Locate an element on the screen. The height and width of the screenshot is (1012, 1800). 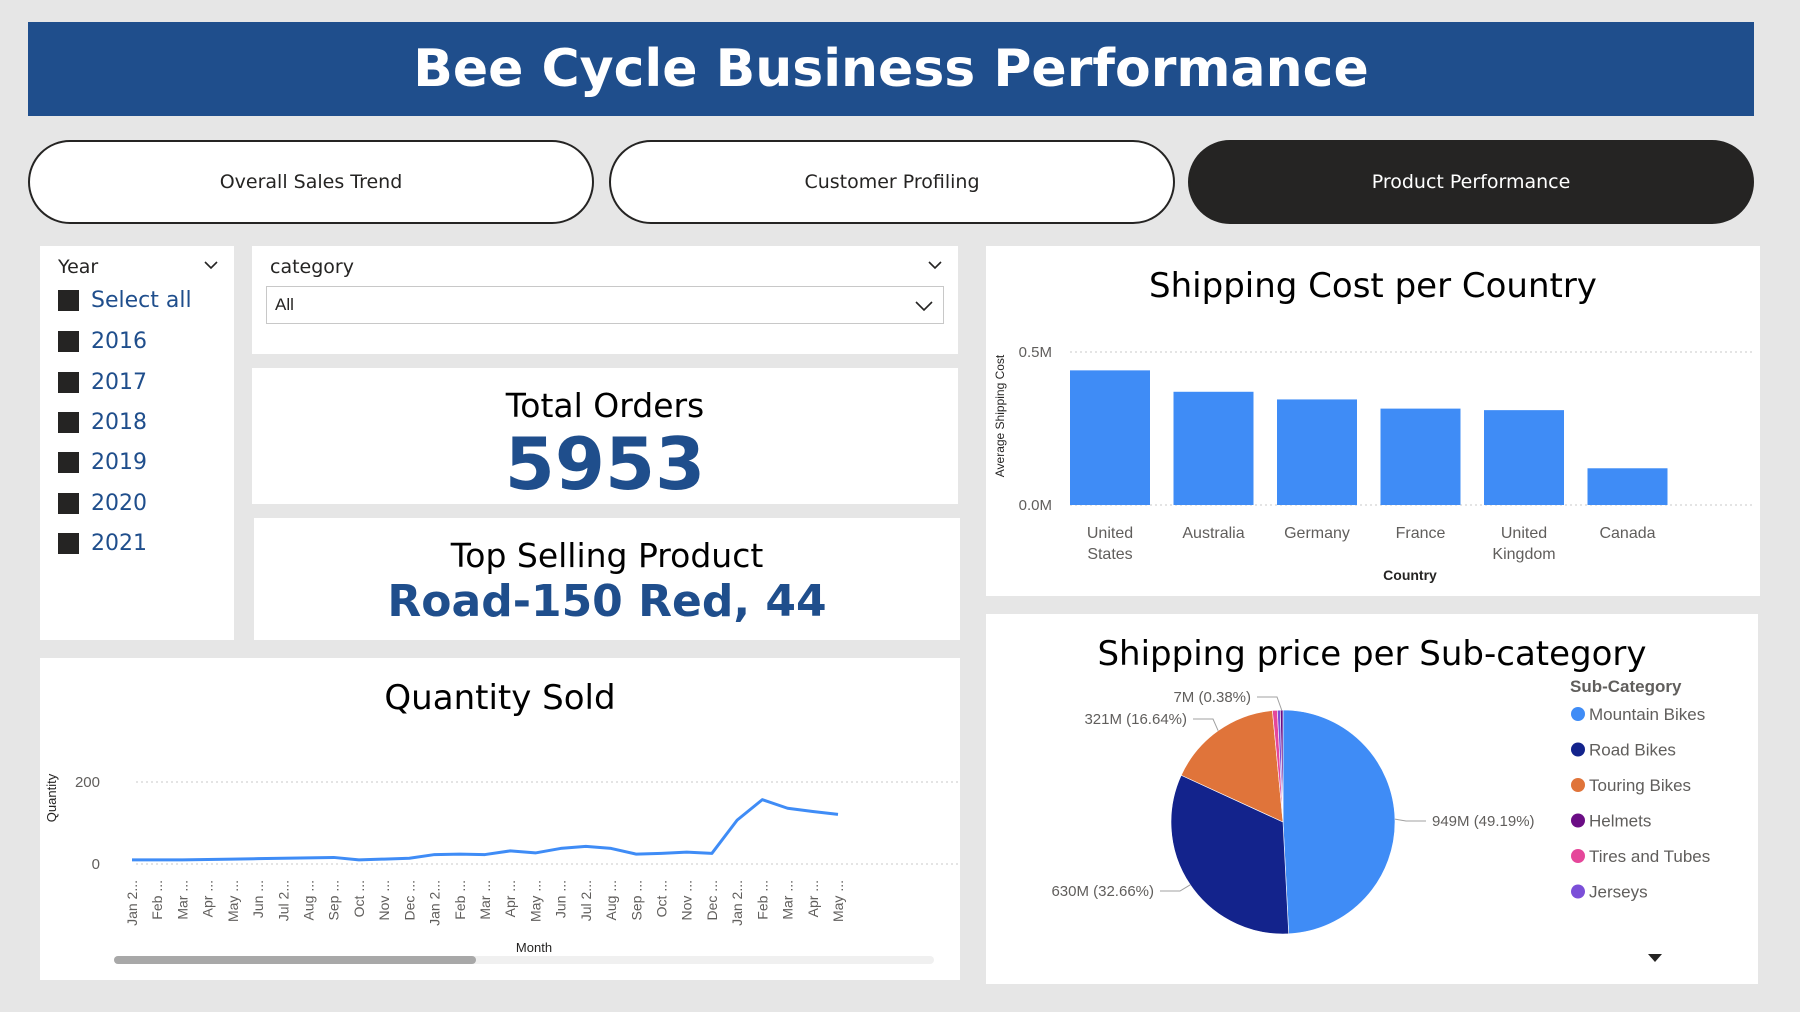
bar-australia is located at coordinates (1213, 448).